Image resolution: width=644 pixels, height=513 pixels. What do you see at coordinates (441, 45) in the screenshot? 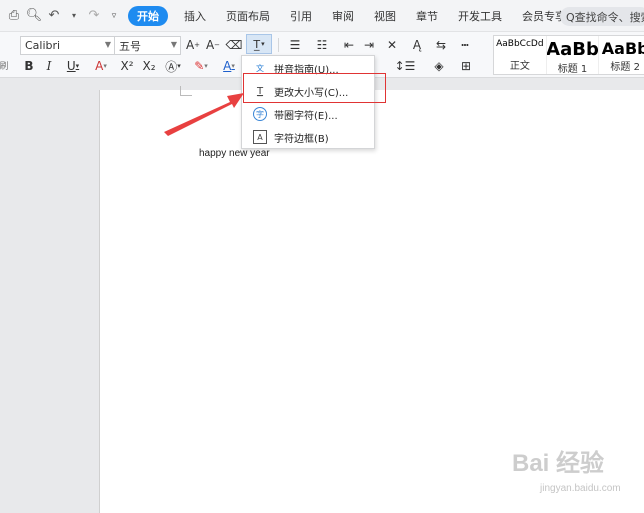
I see `sort-icon: ⇆` at bounding box center [441, 45].